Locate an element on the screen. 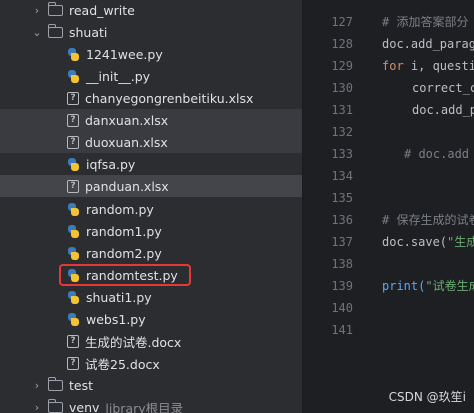 This screenshot has width=474, height=413. line-number: 132 is located at coordinates (342, 132).